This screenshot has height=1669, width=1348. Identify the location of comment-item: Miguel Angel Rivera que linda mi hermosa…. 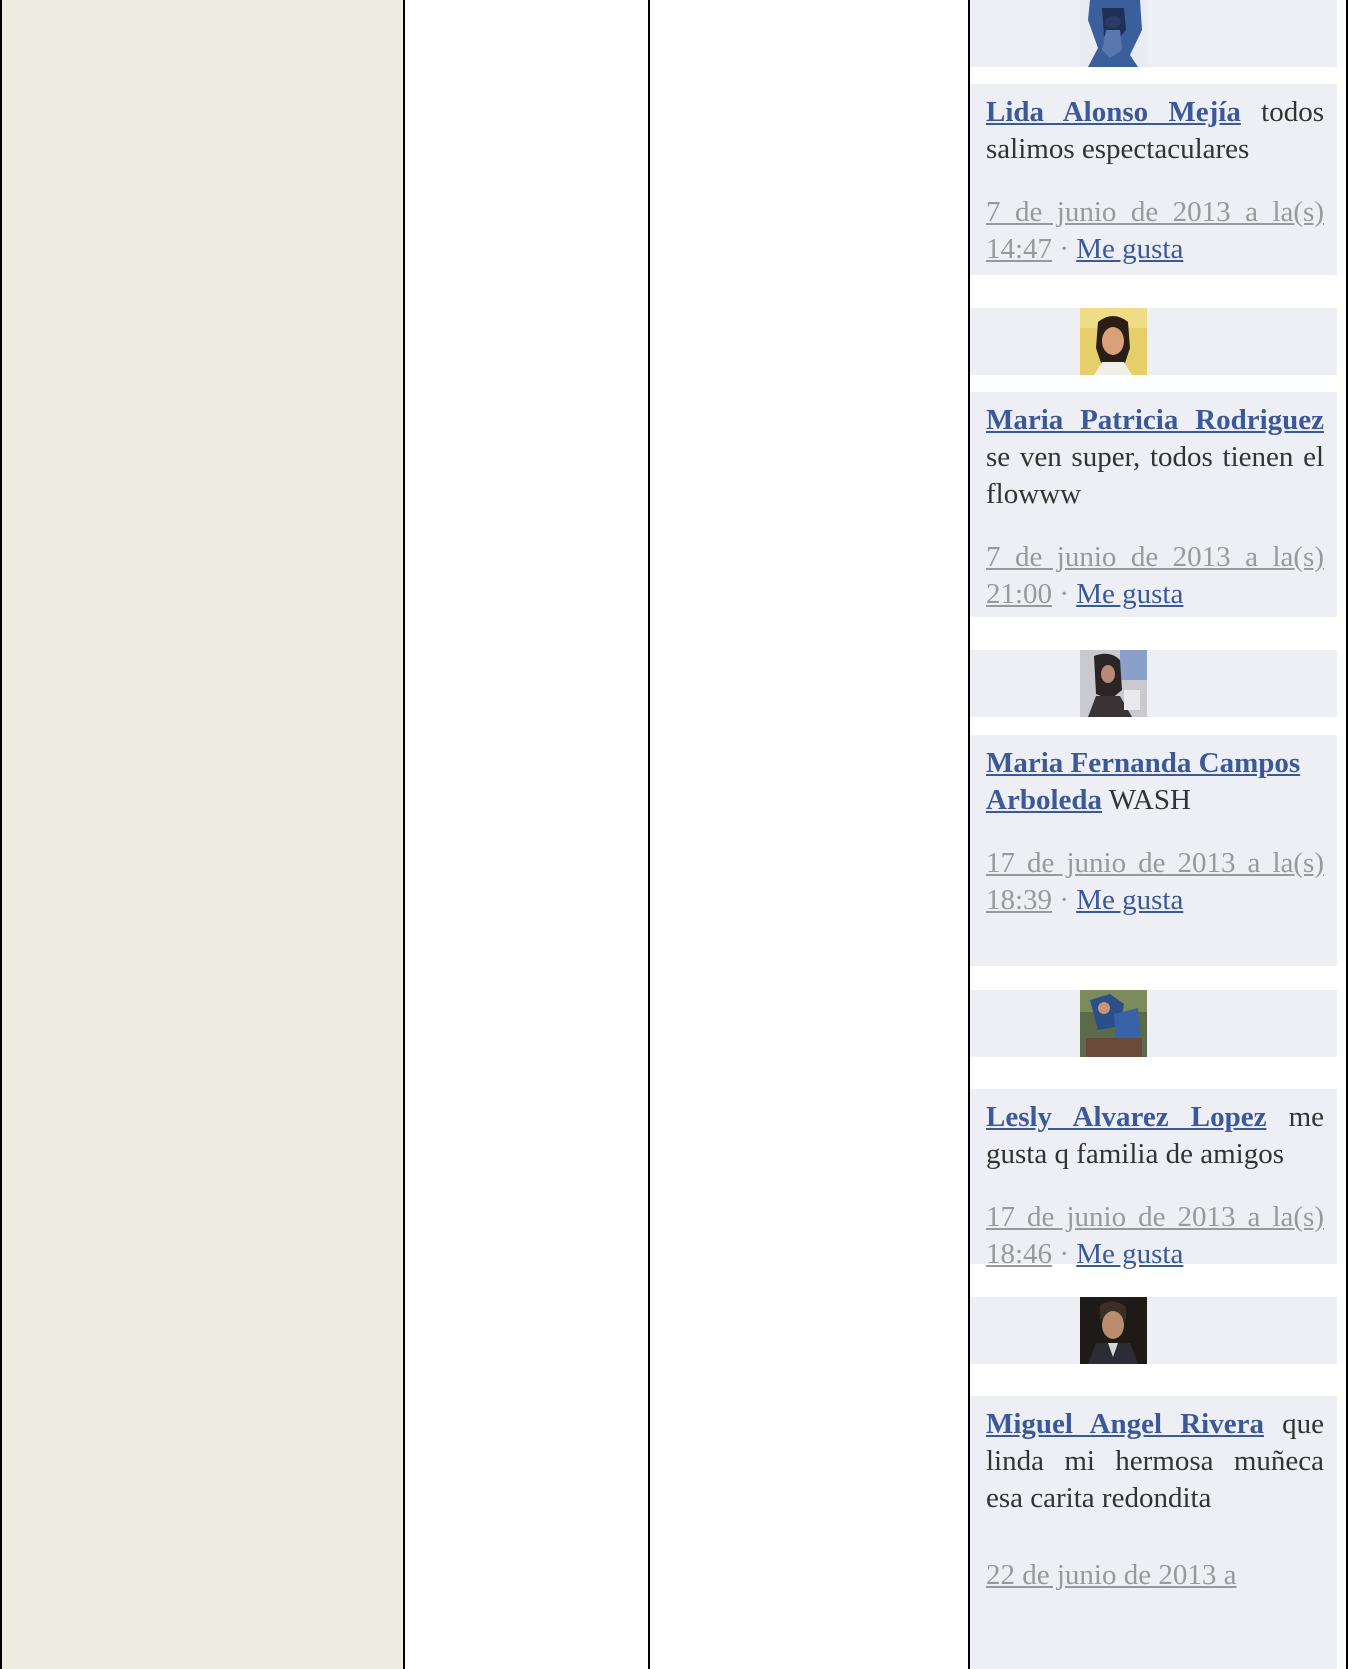
(1153, 1532).